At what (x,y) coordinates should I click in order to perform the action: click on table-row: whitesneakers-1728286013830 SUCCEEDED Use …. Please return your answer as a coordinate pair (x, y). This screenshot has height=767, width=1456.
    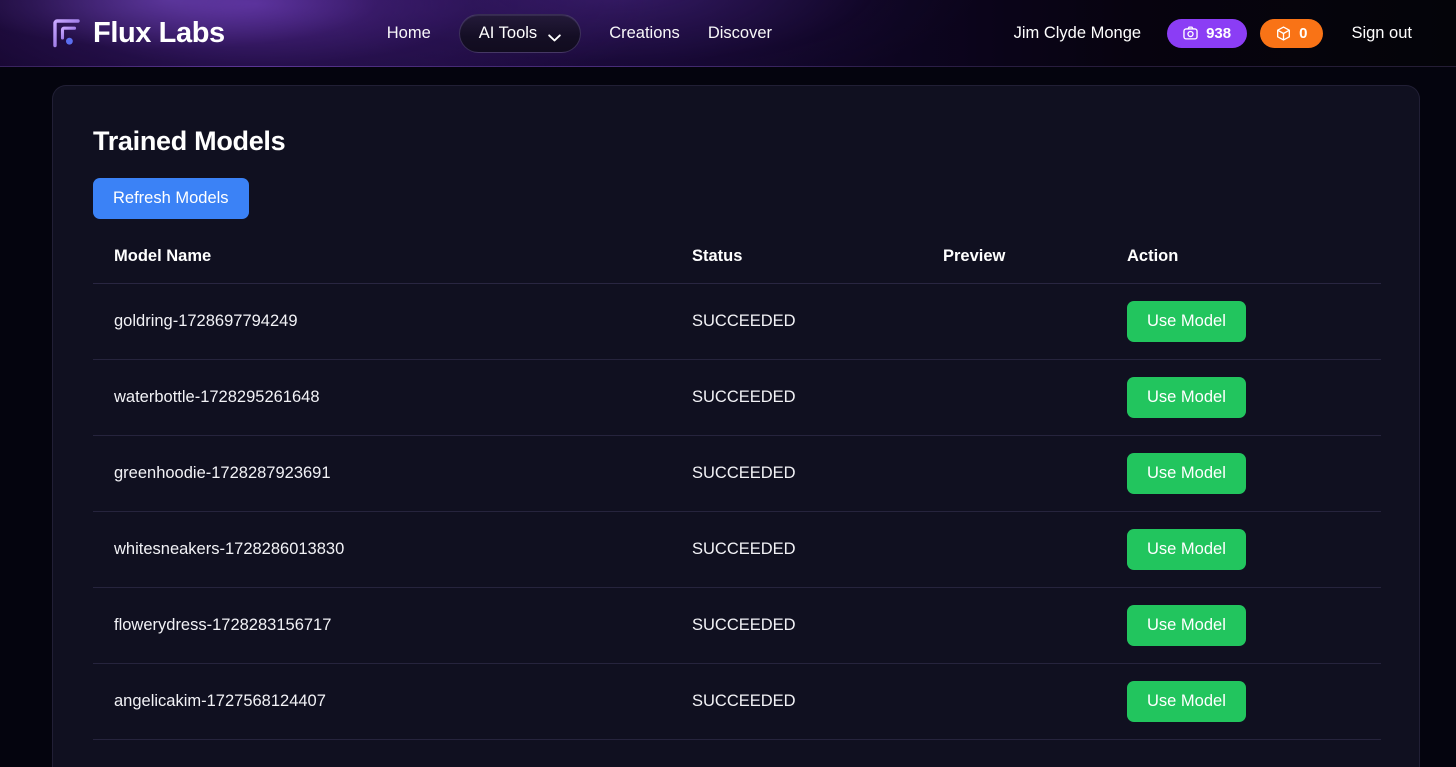
    Looking at the image, I should click on (737, 549).